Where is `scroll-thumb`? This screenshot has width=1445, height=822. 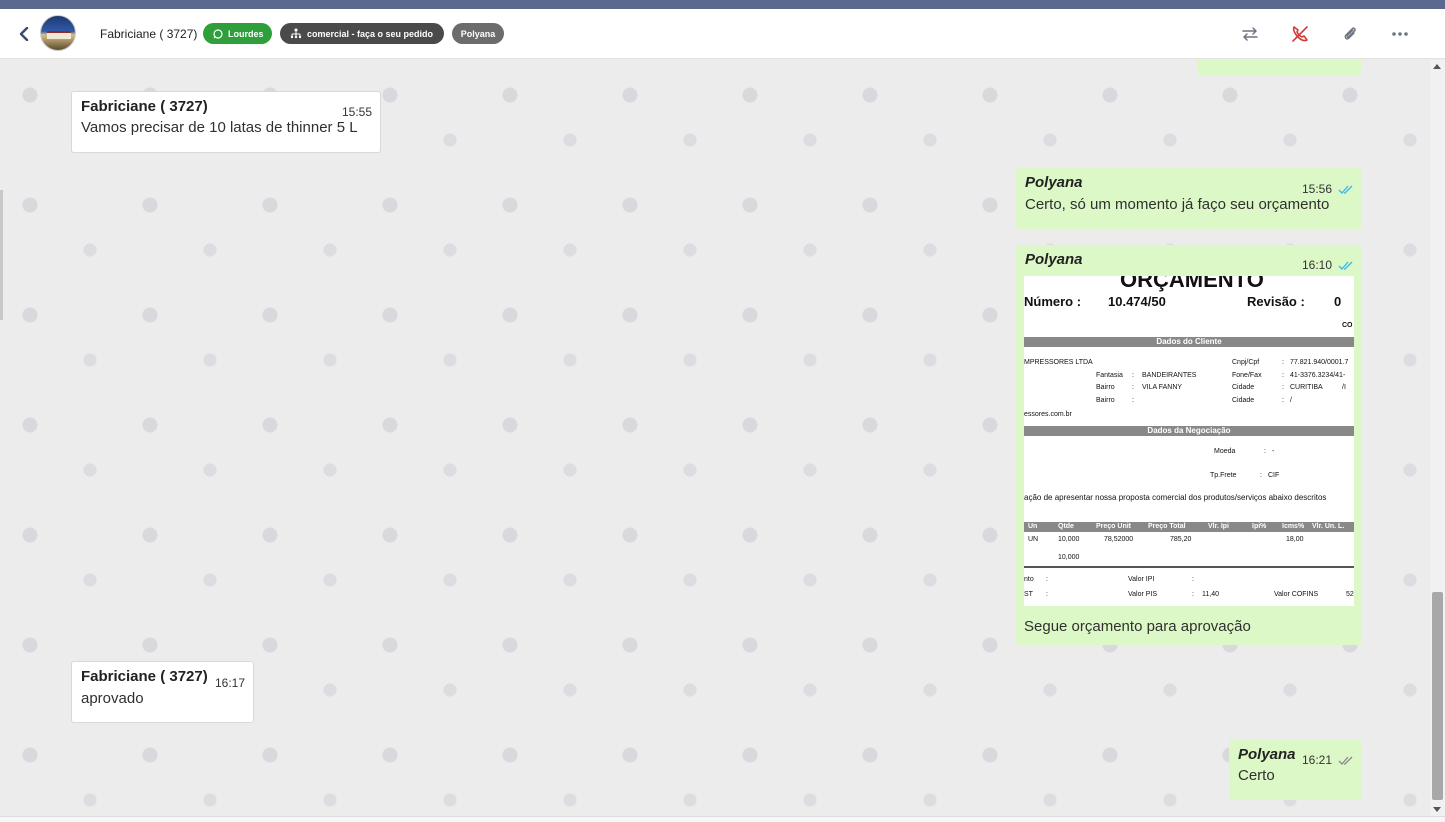 scroll-thumb is located at coordinates (1437, 696).